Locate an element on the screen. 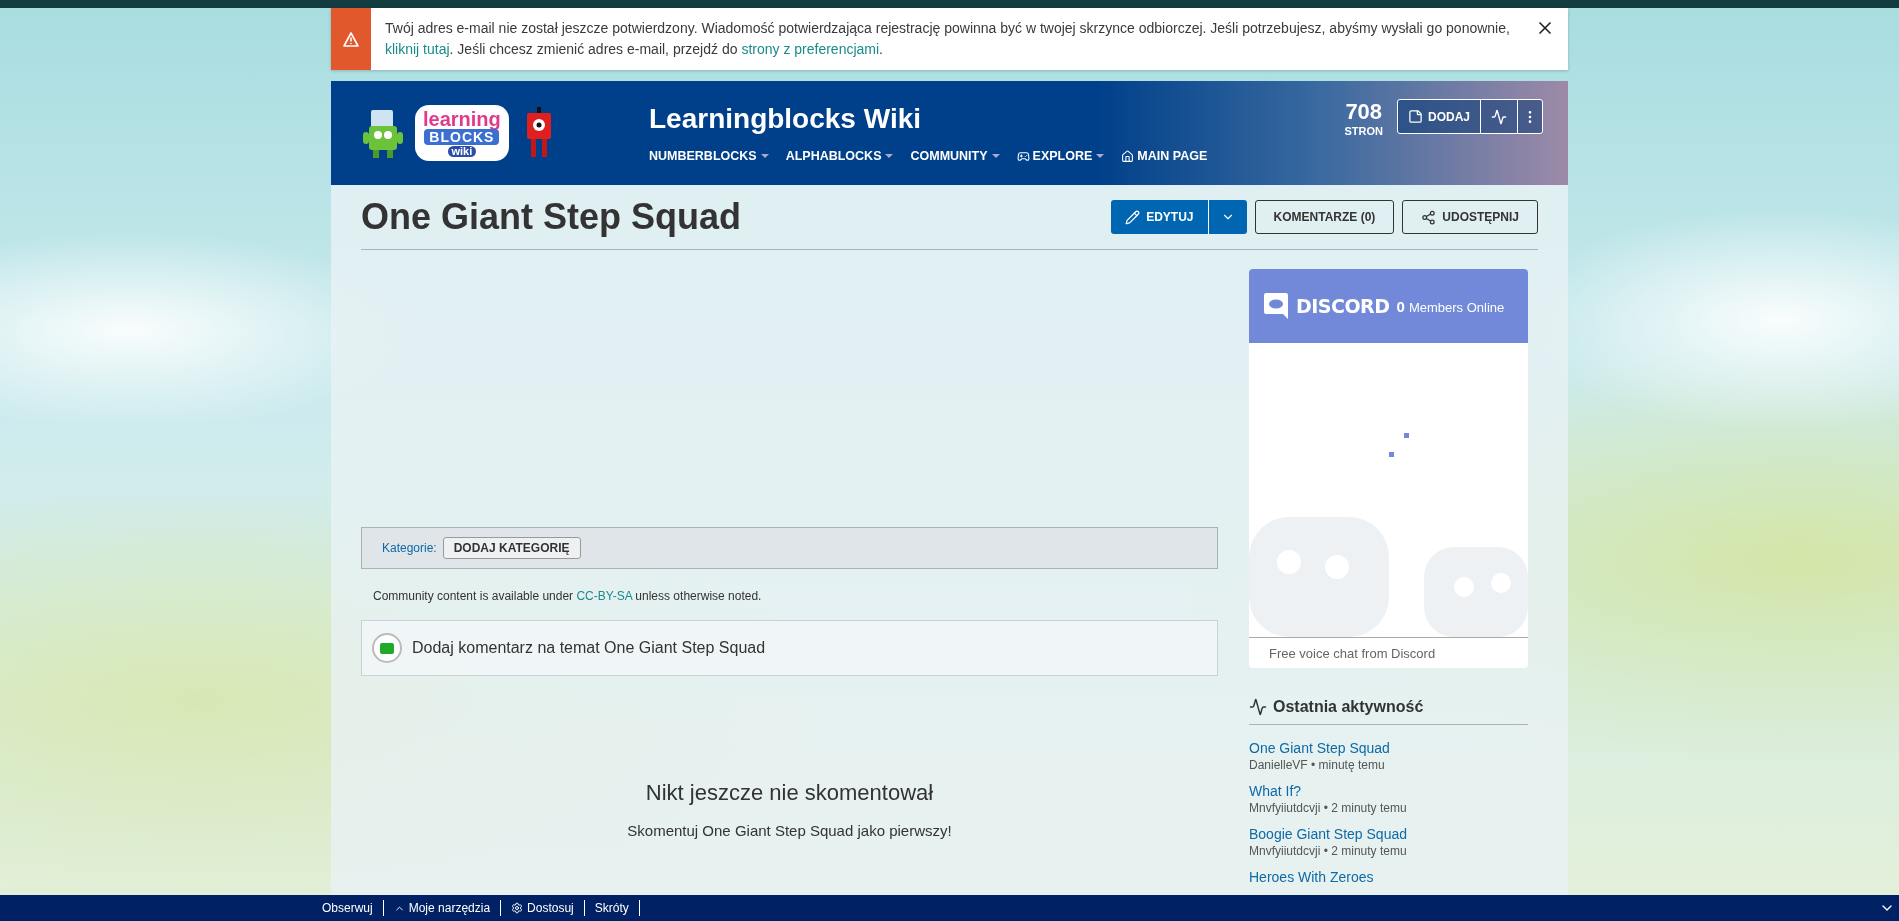 The width and height of the screenshot is (1899, 921). share-icon is located at coordinates (1429, 217).